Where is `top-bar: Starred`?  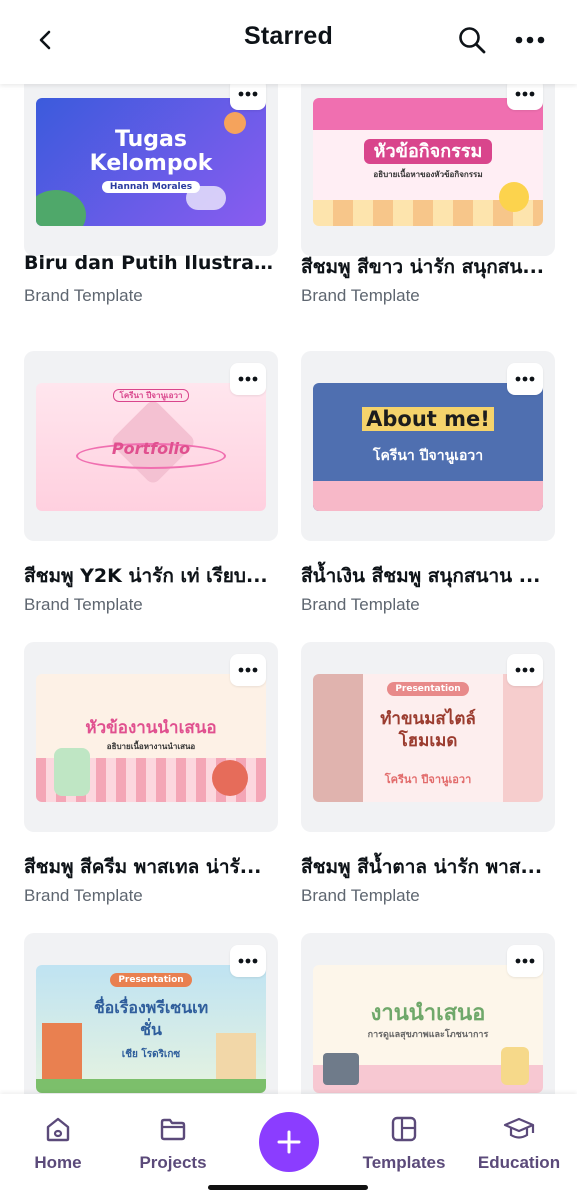 top-bar: Starred is located at coordinates (288, 42).